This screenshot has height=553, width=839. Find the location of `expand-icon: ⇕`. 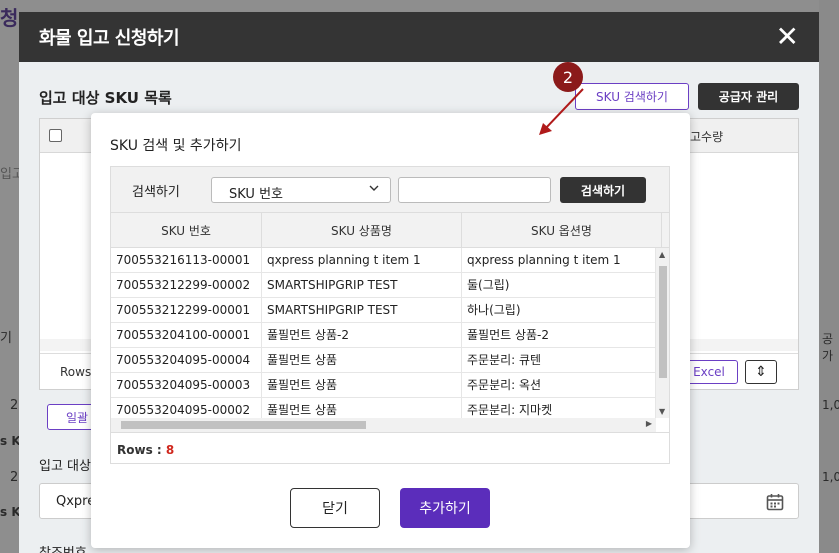

expand-icon: ⇕ is located at coordinates (761, 372).